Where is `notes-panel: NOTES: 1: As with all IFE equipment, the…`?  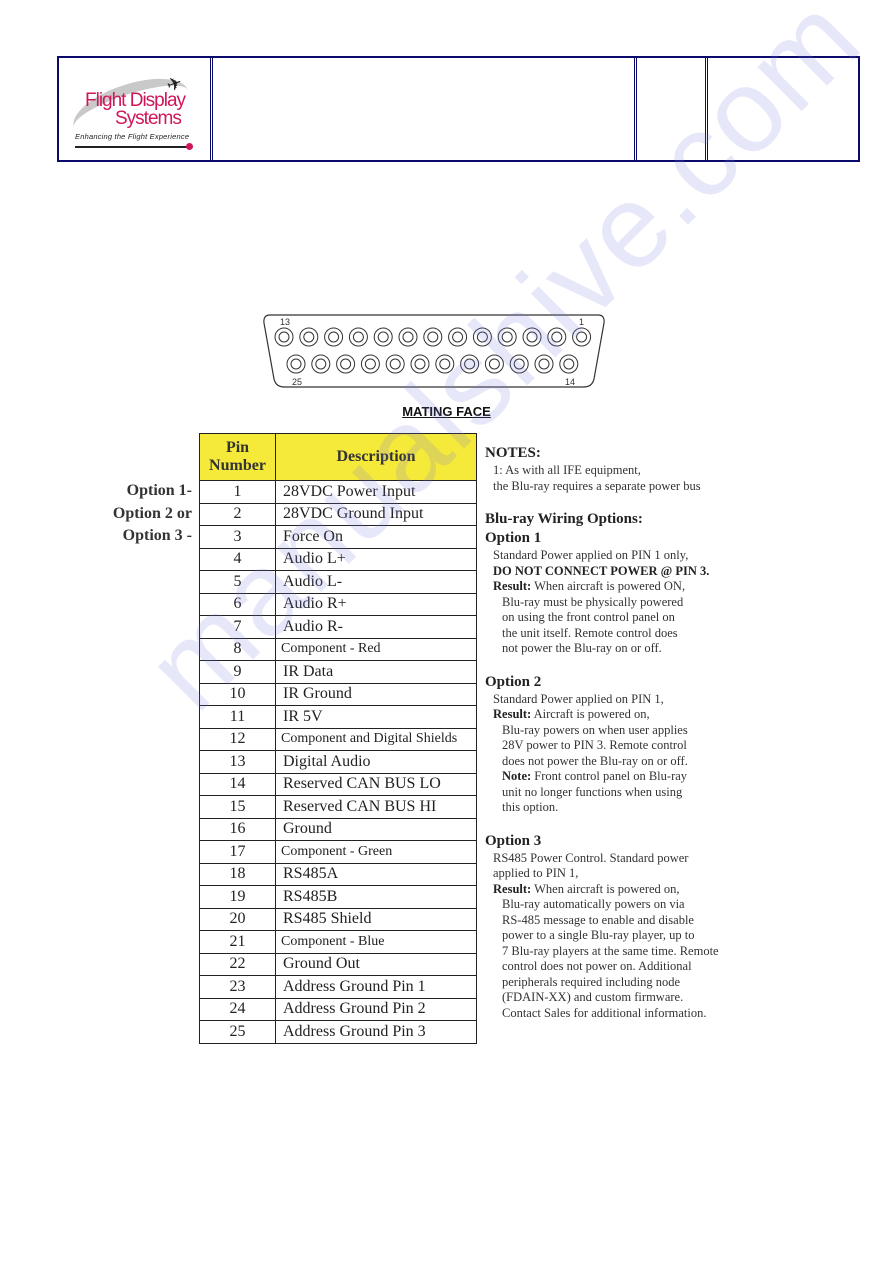 notes-panel: NOTES: 1: As with all IFE equipment, the… is located at coordinates (620, 732).